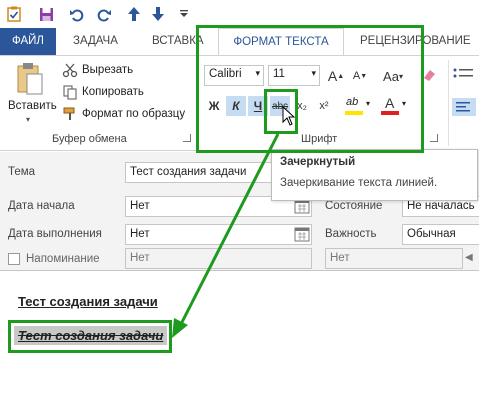 This screenshot has width=479, height=405. What do you see at coordinates (228, 232) in the screenshot?
I see `arrow-line` at bounding box center [228, 232].